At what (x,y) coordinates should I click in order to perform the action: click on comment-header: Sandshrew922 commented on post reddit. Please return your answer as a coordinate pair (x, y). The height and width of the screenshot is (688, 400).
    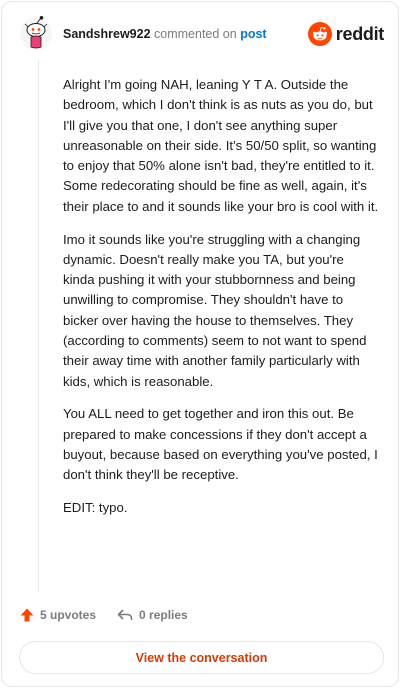
    Looking at the image, I should click on (201, 35).